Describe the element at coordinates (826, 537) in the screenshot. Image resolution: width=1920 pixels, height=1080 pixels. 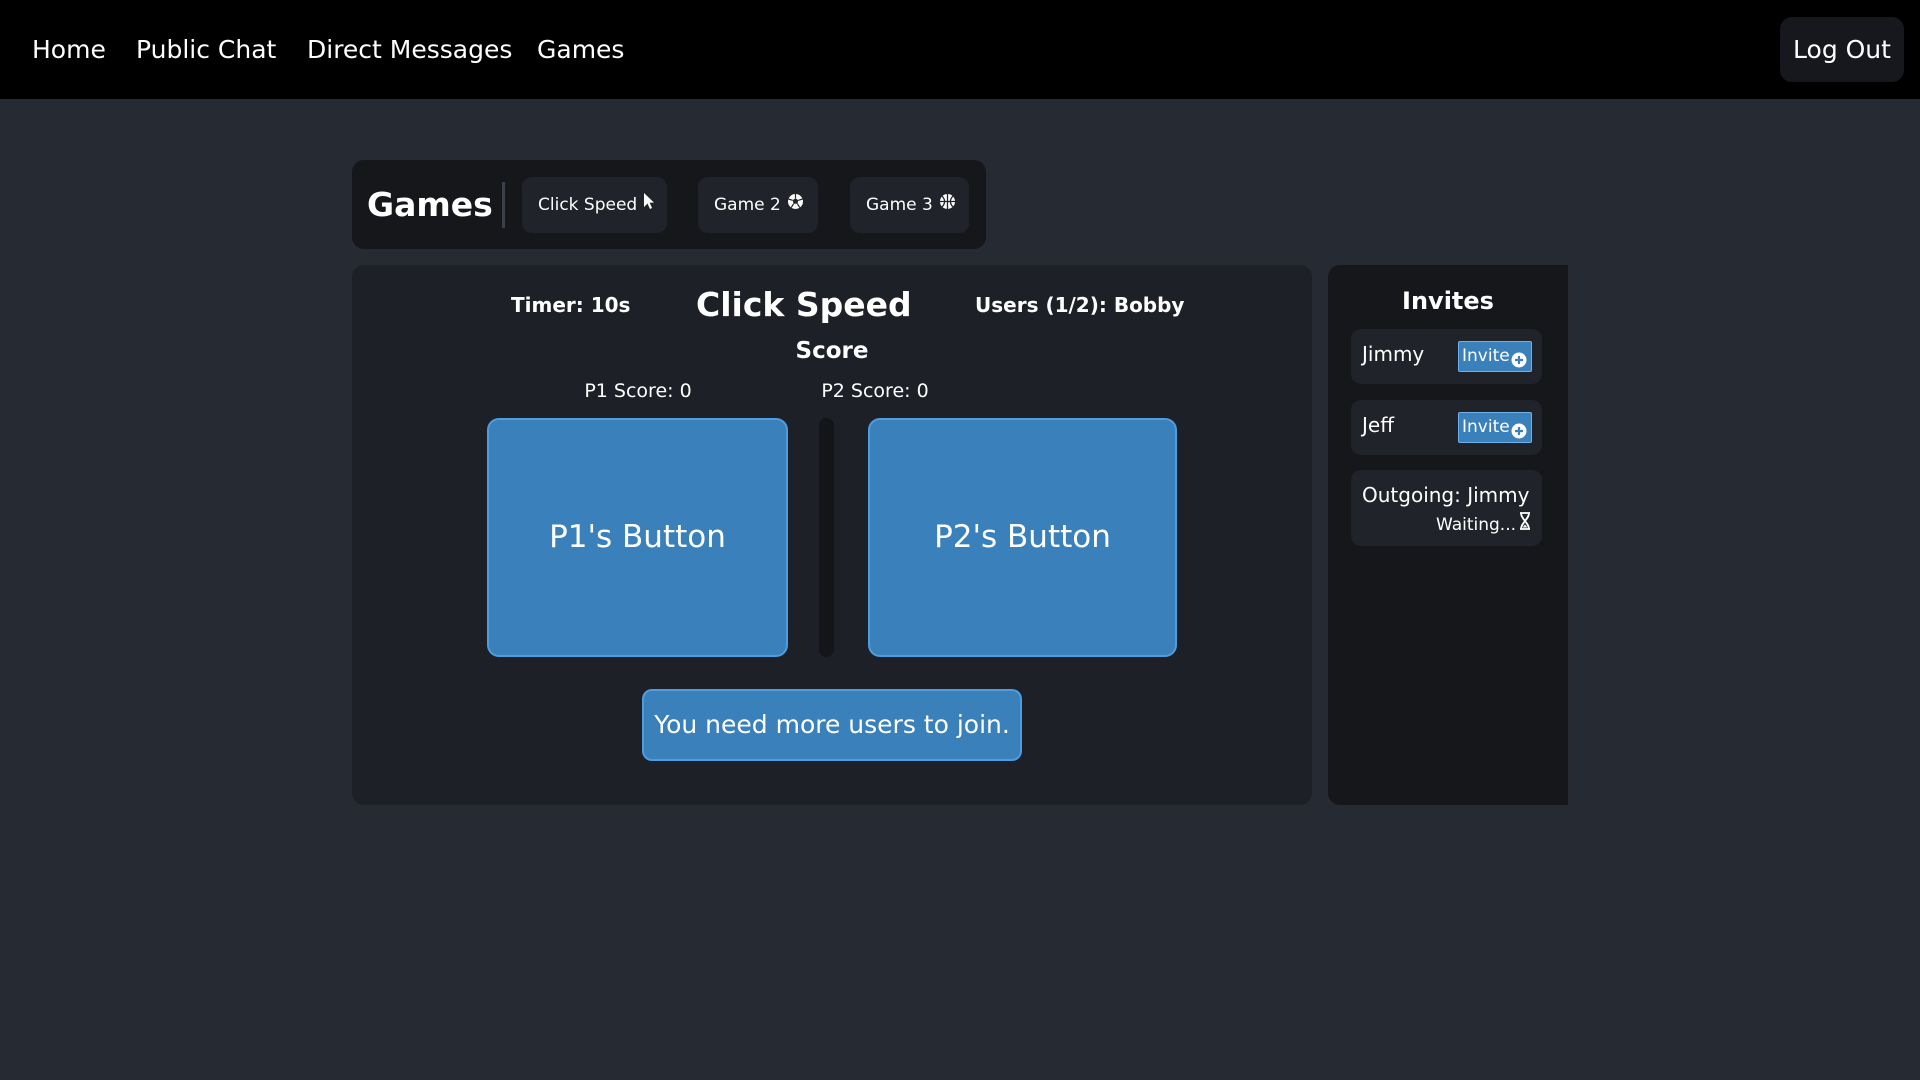
I see `center-divider` at that location.